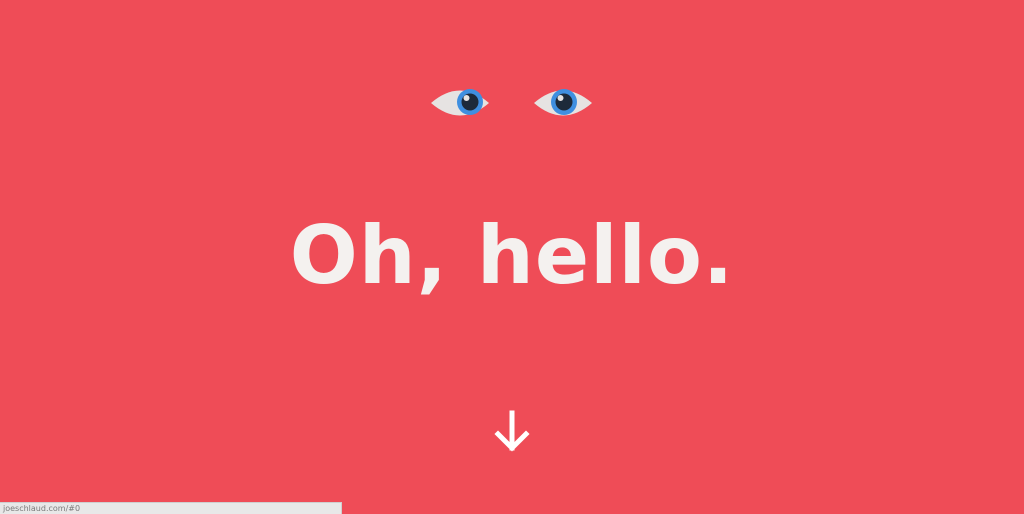  What do you see at coordinates (42, 508) in the screenshot?
I see `status-url: joeschlaud.com/#0` at bounding box center [42, 508].